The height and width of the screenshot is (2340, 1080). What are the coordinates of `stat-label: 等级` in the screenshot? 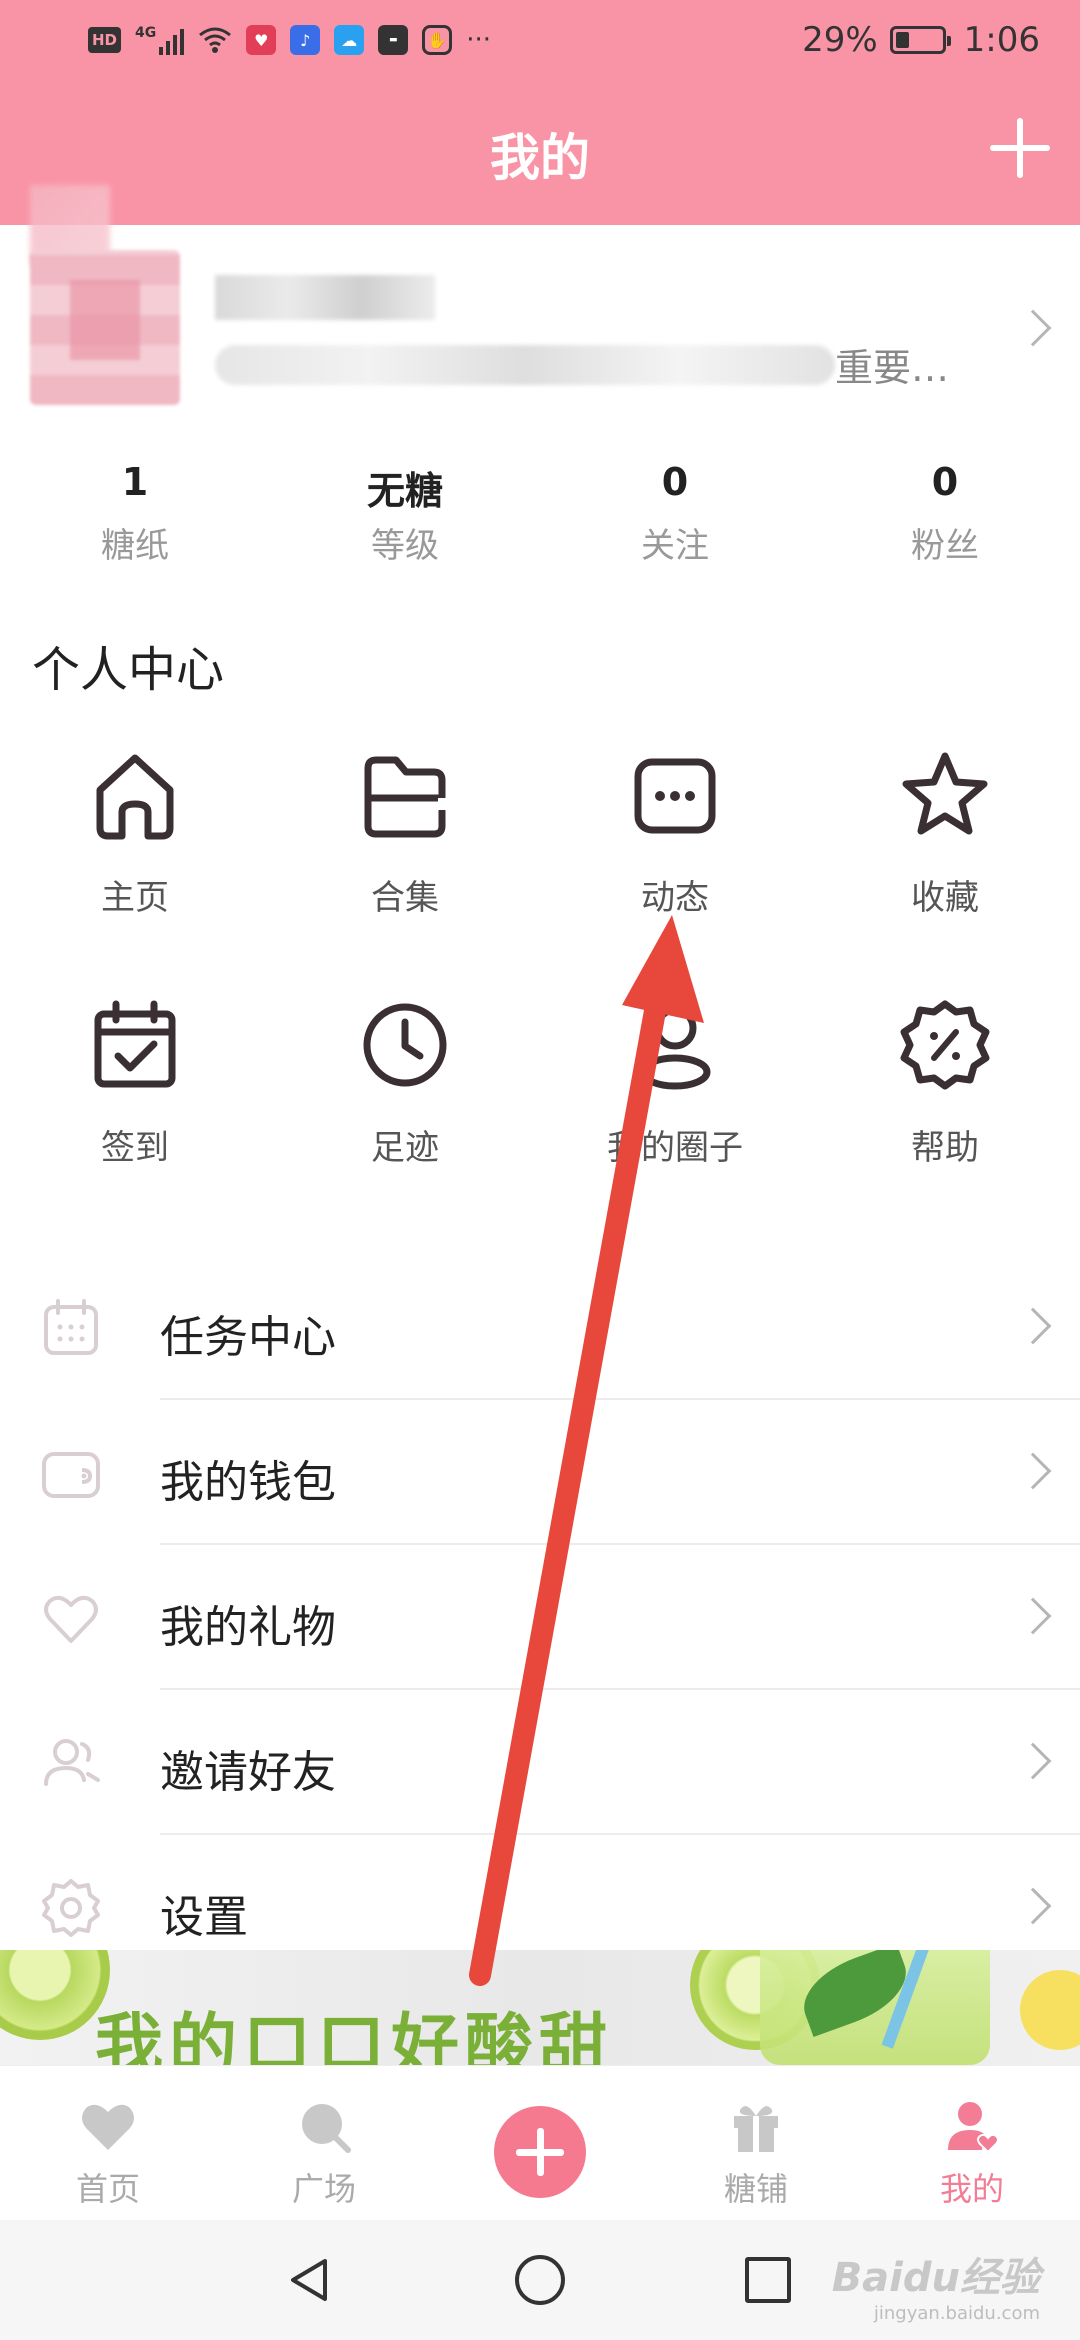 It's located at (405, 546).